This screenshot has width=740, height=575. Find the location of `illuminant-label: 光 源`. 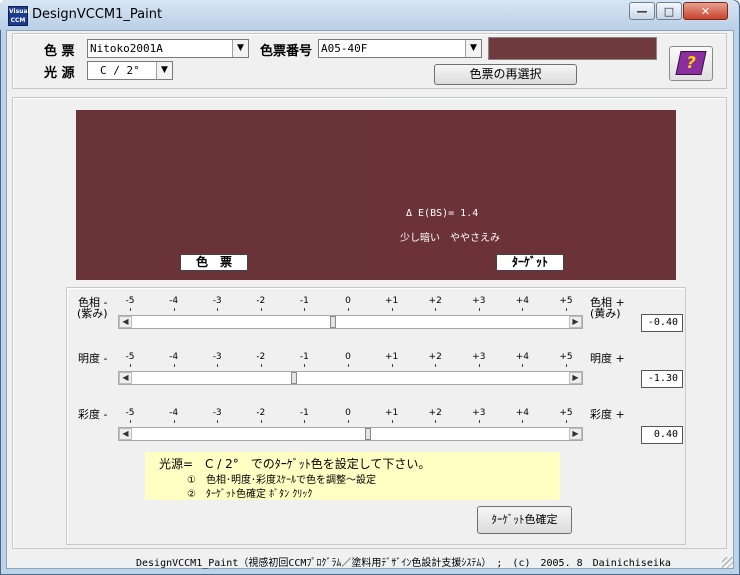

illuminant-label: 光 源 is located at coordinates (59, 73).